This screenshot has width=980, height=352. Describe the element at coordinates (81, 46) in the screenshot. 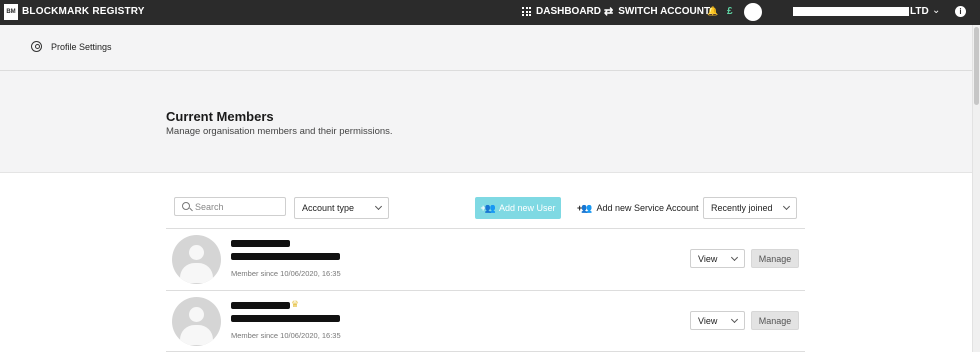

I see `profile-settings-label: Profile Settings` at that location.